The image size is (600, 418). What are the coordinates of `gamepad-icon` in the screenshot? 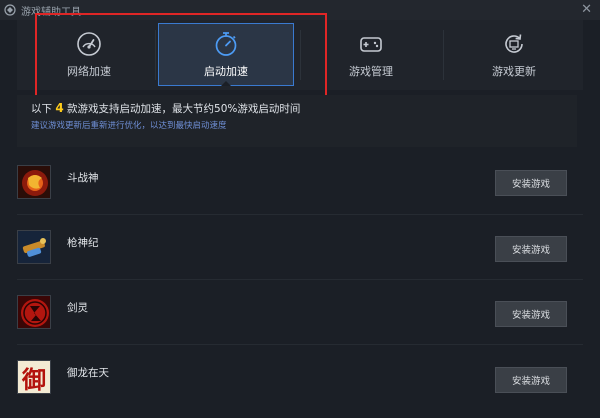 It's located at (371, 44).